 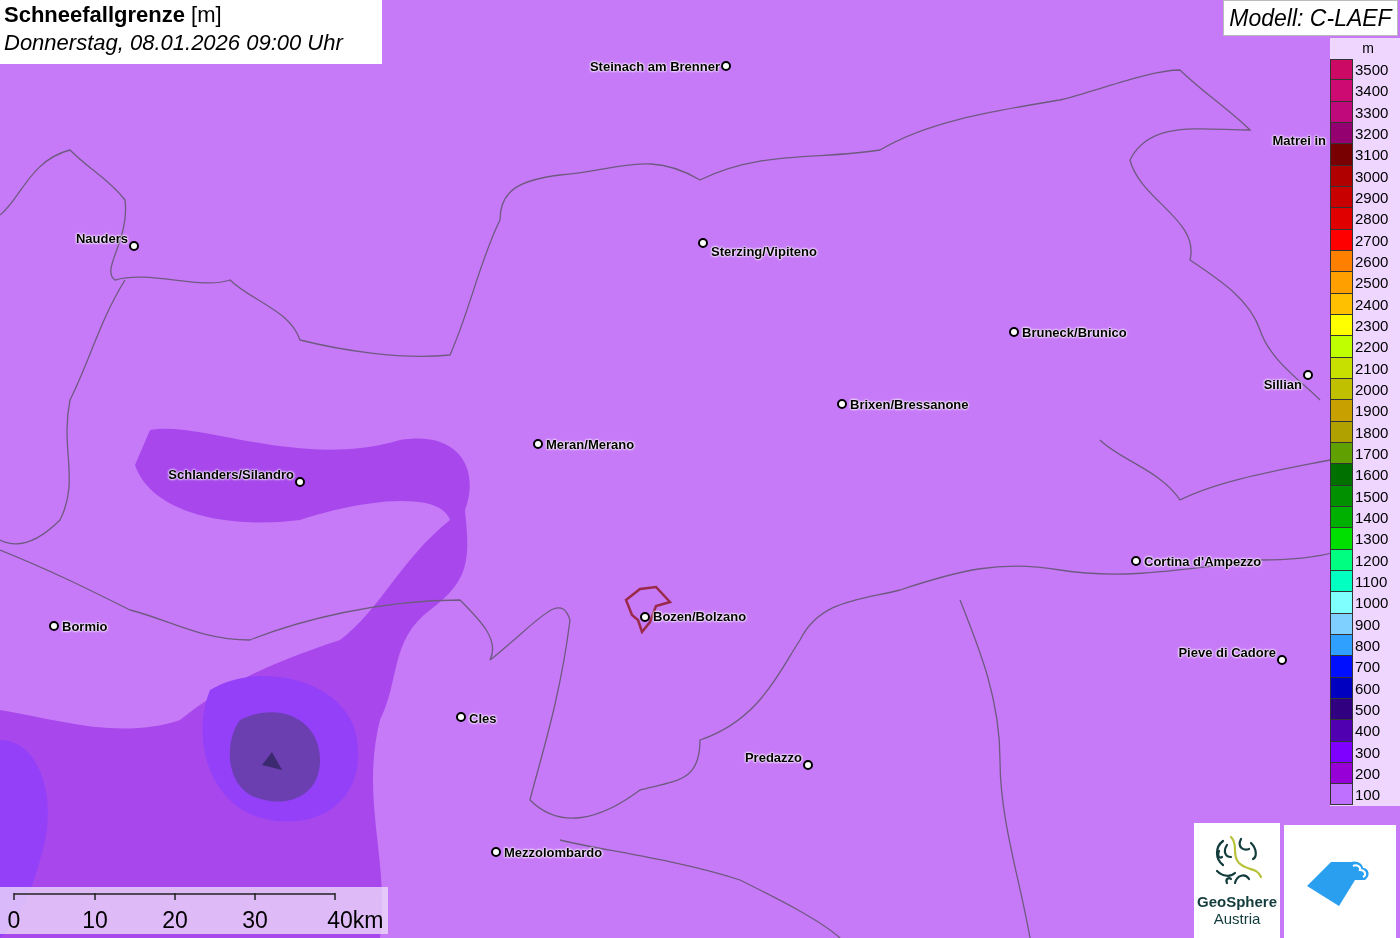 What do you see at coordinates (590, 444) in the screenshot?
I see `city-label: Meran/Merano` at bounding box center [590, 444].